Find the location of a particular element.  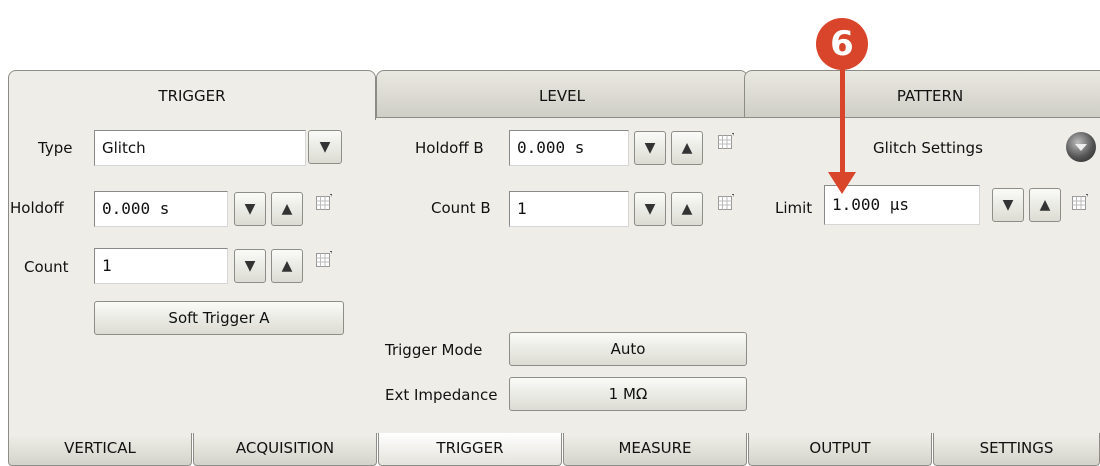

holdoff-decrement-button: ▼ is located at coordinates (250, 209).